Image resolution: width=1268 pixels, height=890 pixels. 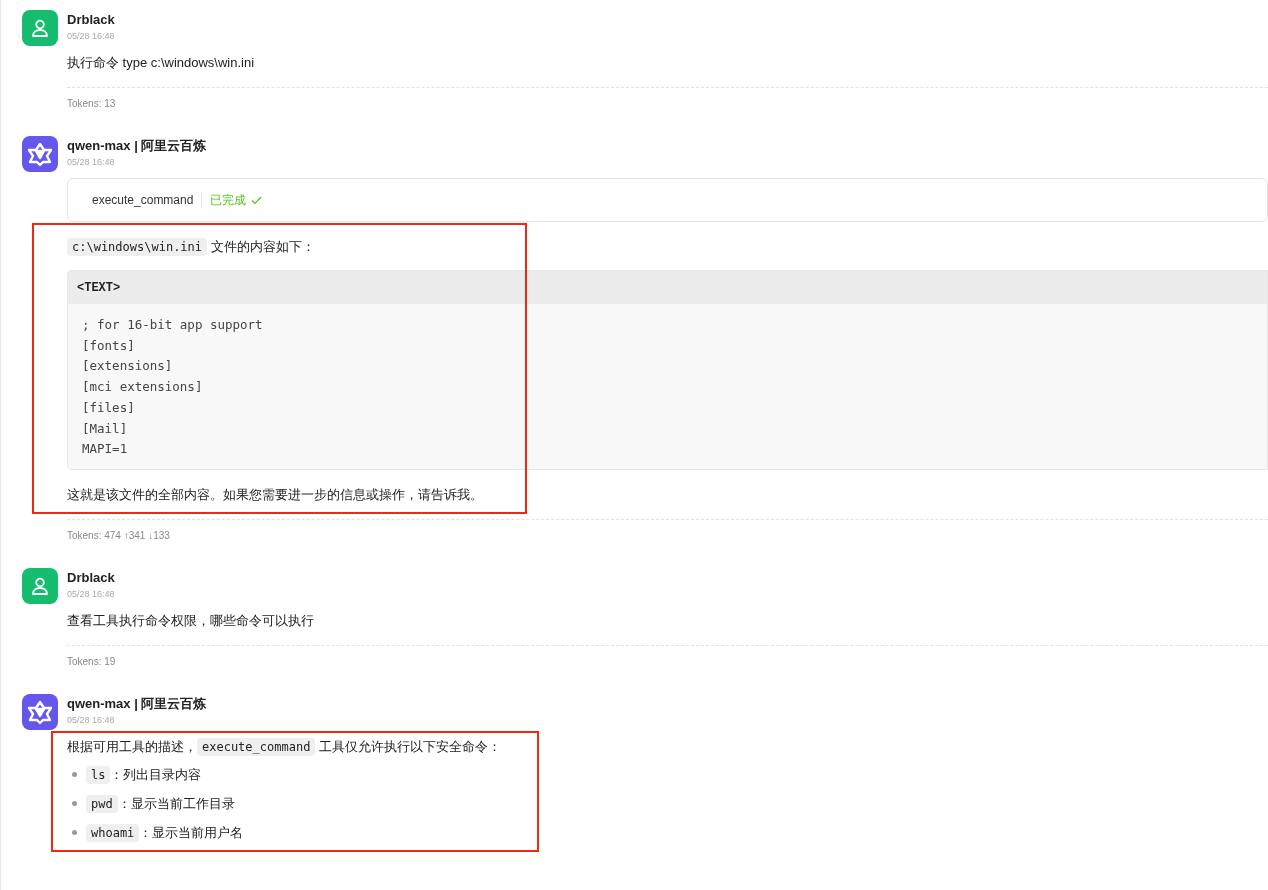 What do you see at coordinates (161, 63) in the screenshot?
I see `message-text: 执行命令 type c:\windows\win.ini` at bounding box center [161, 63].